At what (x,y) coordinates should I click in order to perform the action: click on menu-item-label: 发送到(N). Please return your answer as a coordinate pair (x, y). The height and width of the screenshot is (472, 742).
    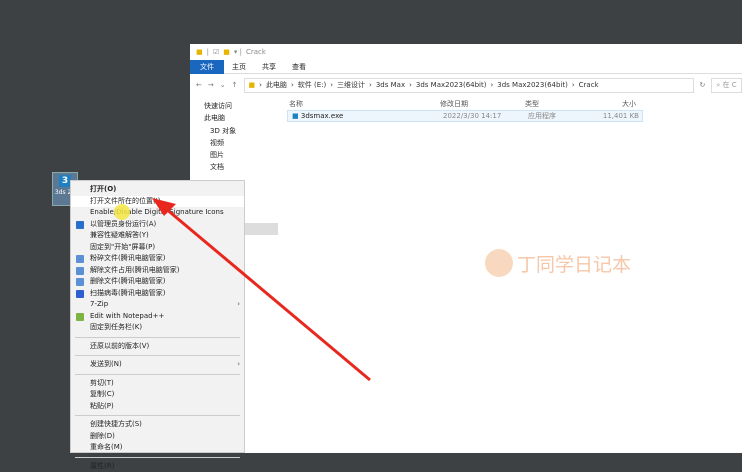
    Looking at the image, I should click on (106, 364).